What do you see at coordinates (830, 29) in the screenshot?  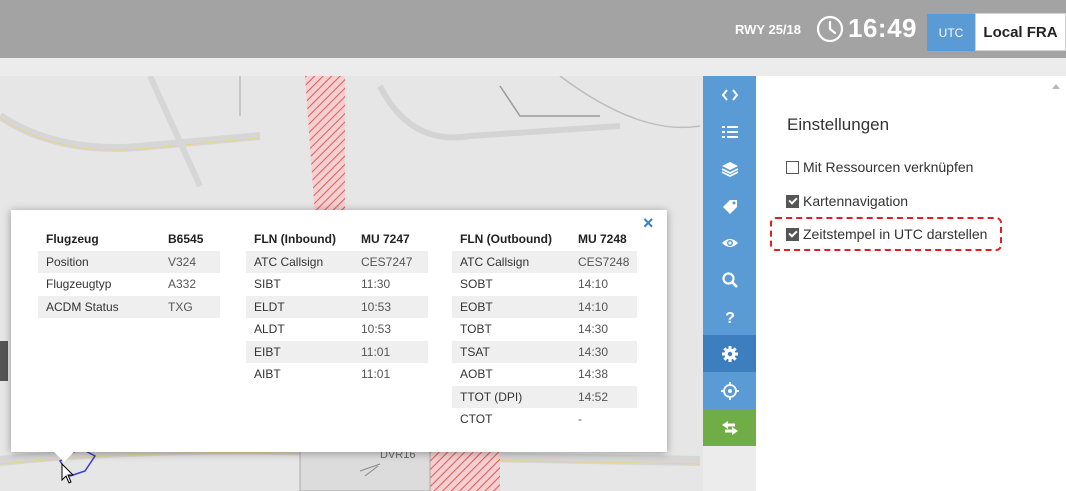 I see `clock-icon` at bounding box center [830, 29].